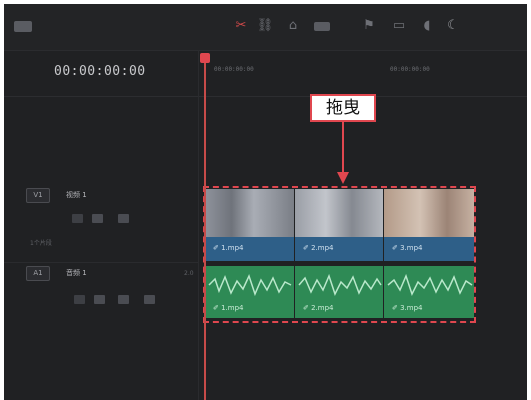  I want to click on video-track-name: 视频 1, so click(76, 195).